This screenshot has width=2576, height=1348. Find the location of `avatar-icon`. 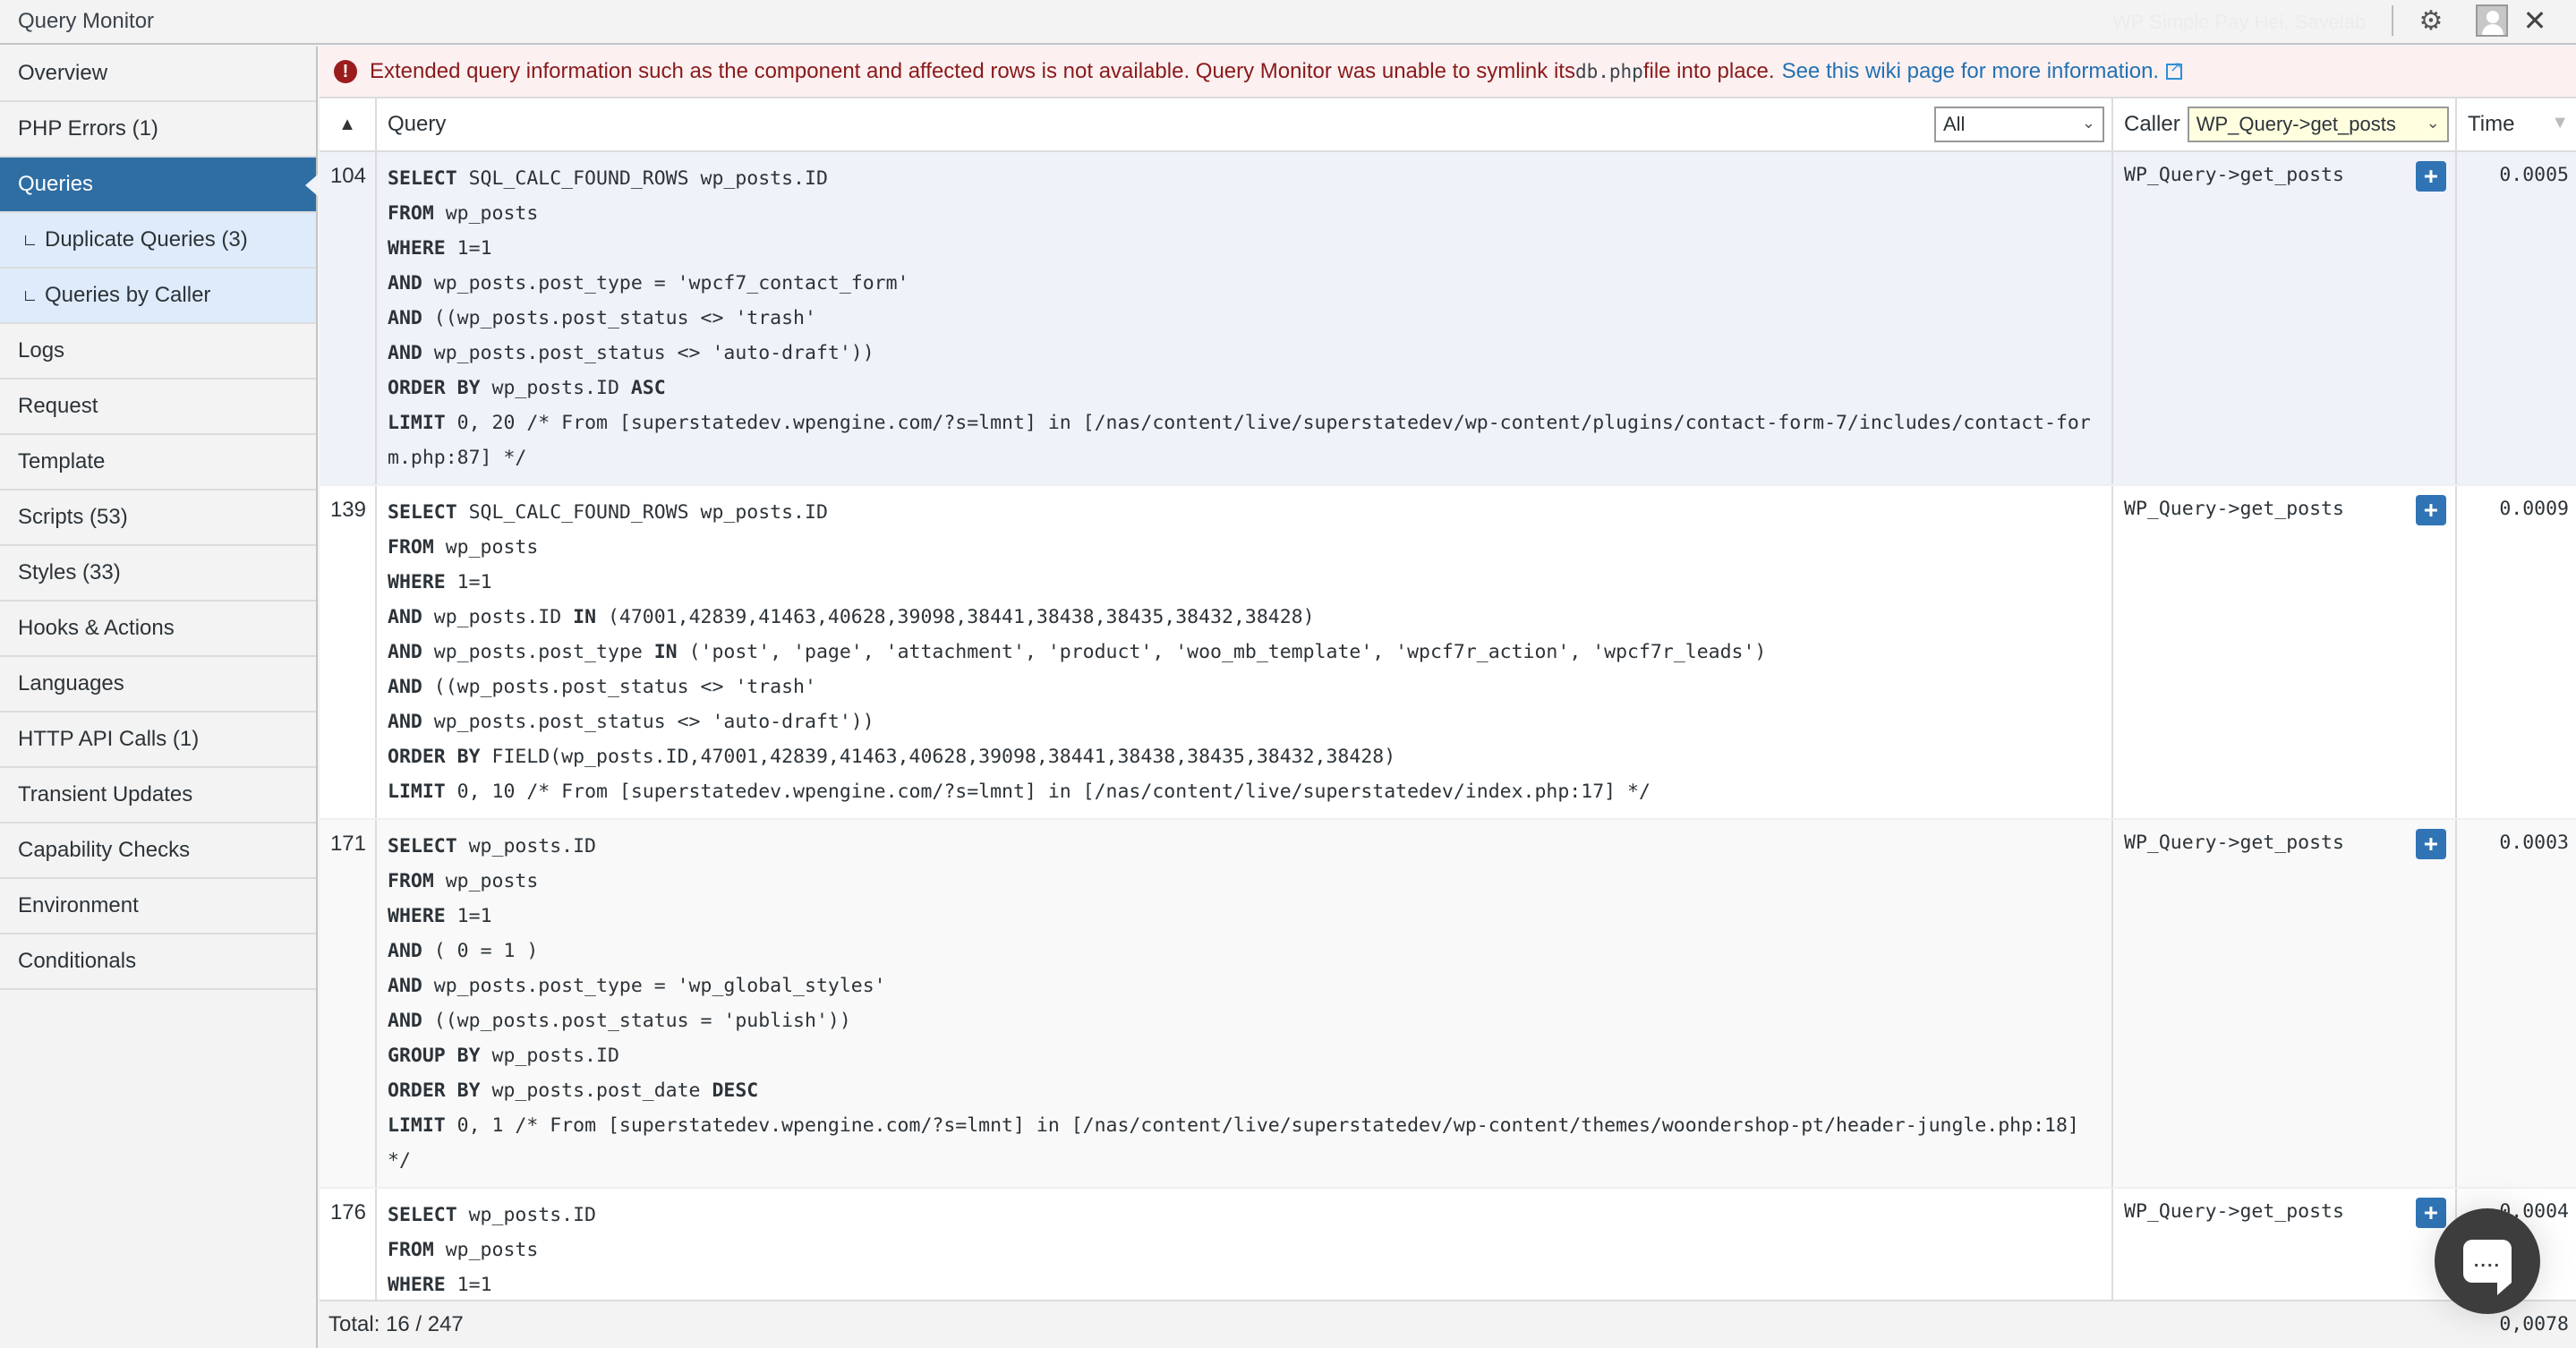

avatar-icon is located at coordinates (2492, 20).